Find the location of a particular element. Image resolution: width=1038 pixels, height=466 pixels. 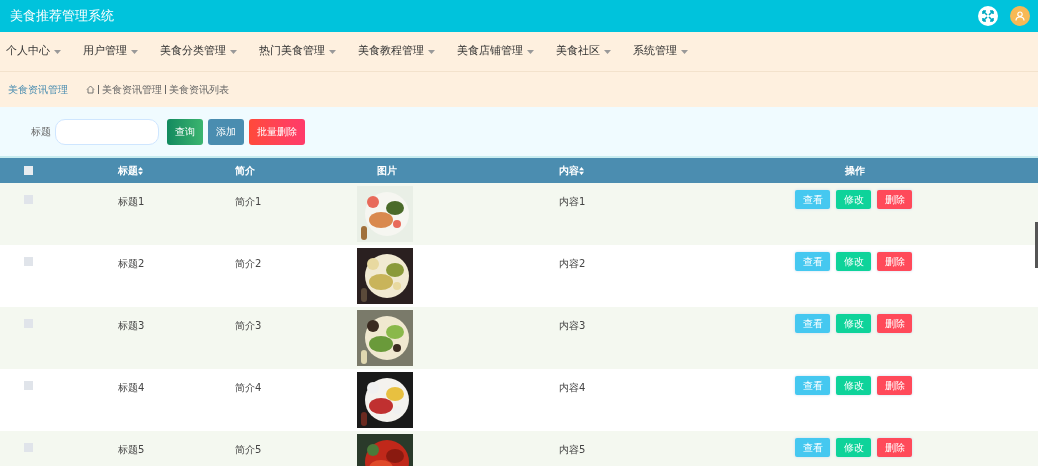

table-cell: 简介5 is located at coordinates (248, 449).